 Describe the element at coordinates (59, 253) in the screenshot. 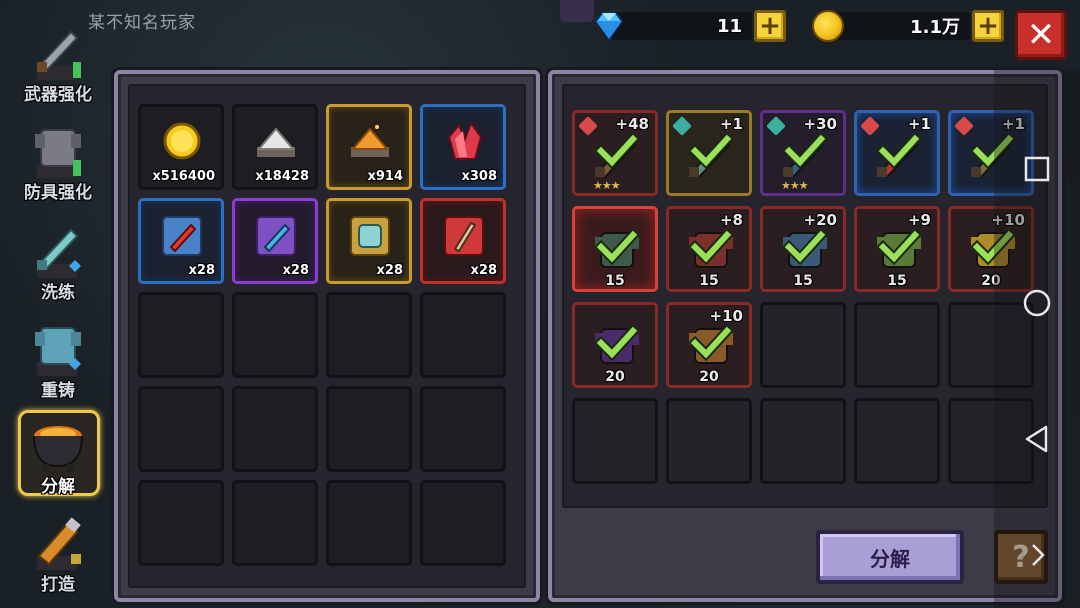

I see `reforge-sword-icon` at that location.